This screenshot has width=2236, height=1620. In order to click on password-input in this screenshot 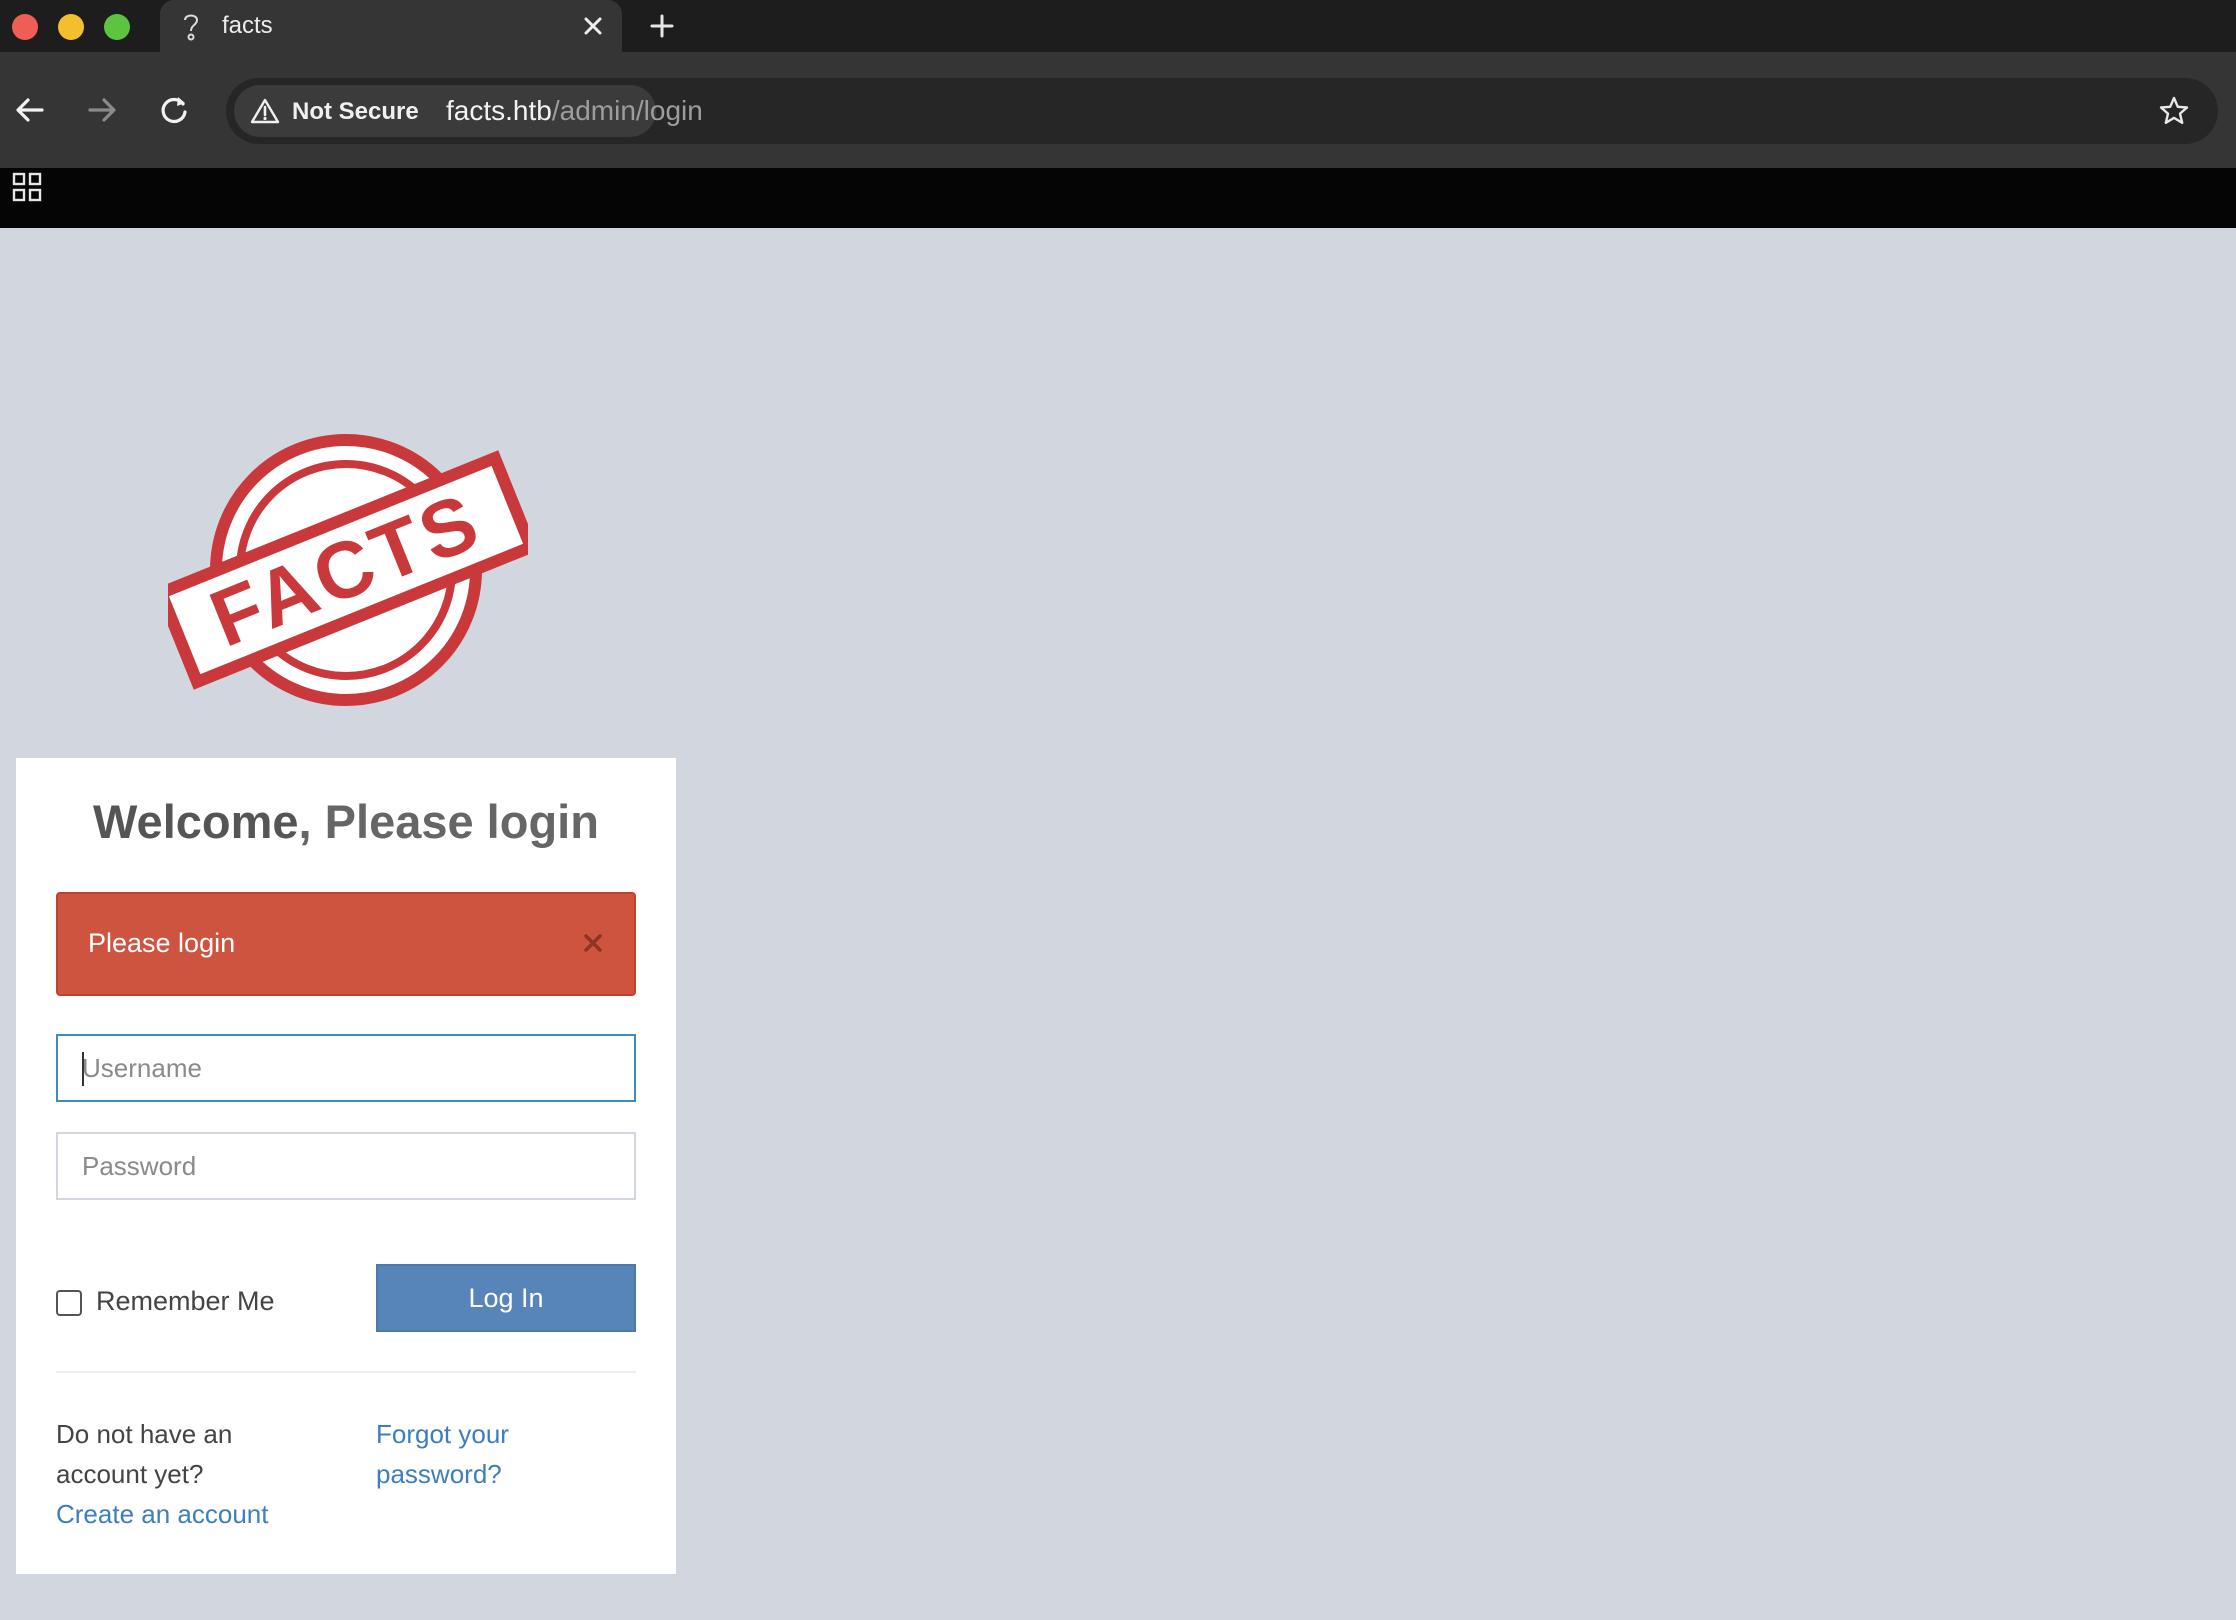, I will do `click(346, 1166)`.